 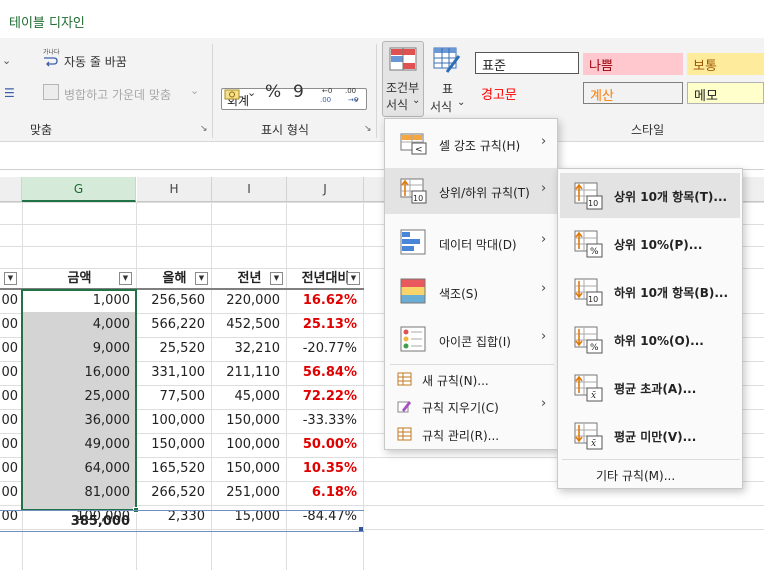 I want to click on table-cell-i: 251,000, so click(x=249, y=493).